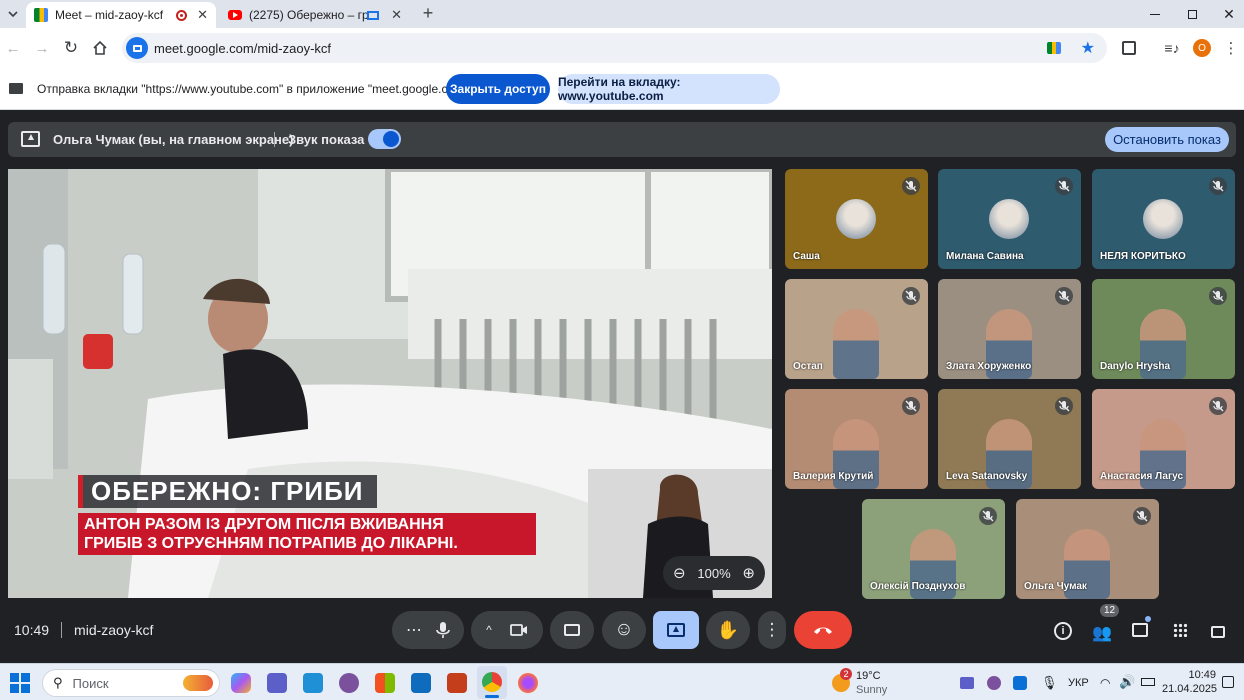  I want to click on hand-icon: ✋, so click(728, 629).